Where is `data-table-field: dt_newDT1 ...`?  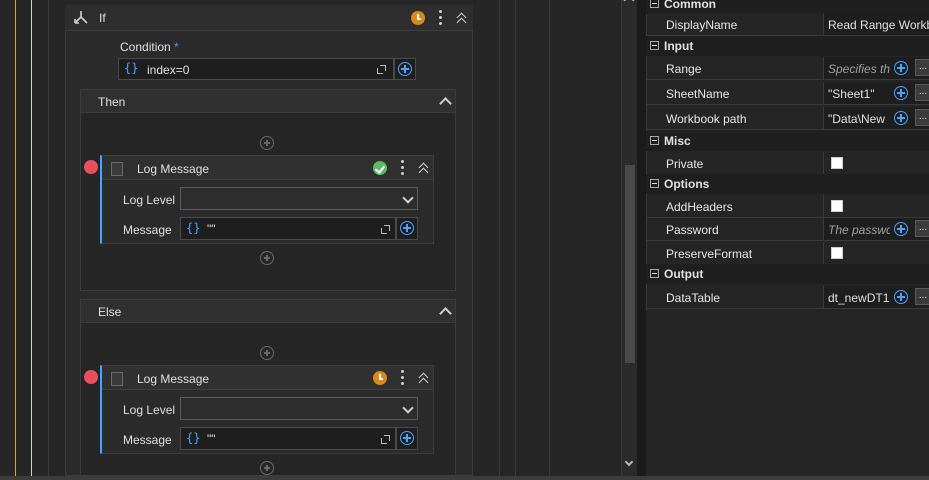
data-table-field: dt_newDT1 ... is located at coordinates (876, 297).